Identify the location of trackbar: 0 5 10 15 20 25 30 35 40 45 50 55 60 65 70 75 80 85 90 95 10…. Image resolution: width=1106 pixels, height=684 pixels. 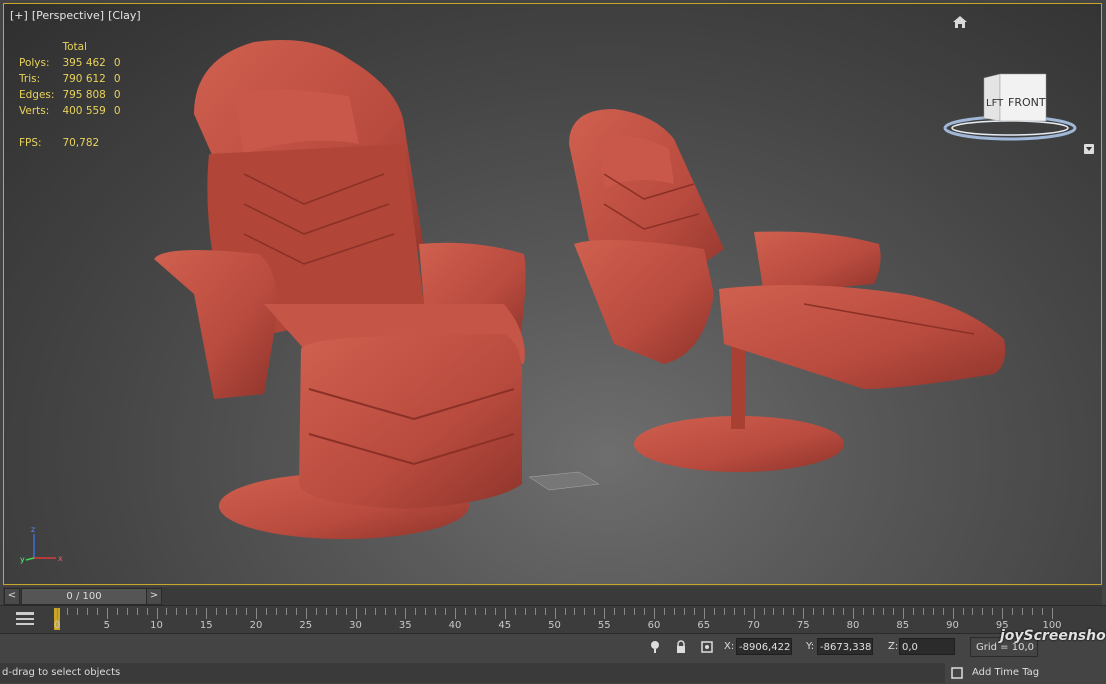
(553, 619).